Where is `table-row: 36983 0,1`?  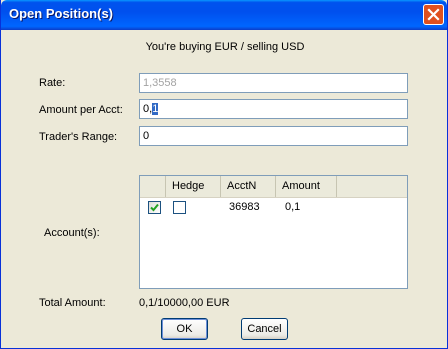 table-row: 36983 0,1 is located at coordinates (238, 207).